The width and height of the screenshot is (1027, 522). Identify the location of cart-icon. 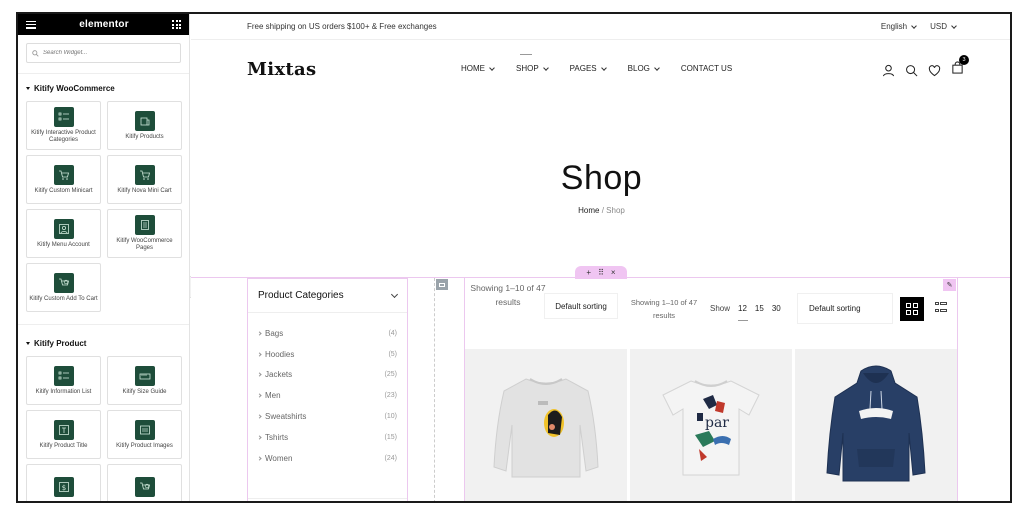
(144, 174).